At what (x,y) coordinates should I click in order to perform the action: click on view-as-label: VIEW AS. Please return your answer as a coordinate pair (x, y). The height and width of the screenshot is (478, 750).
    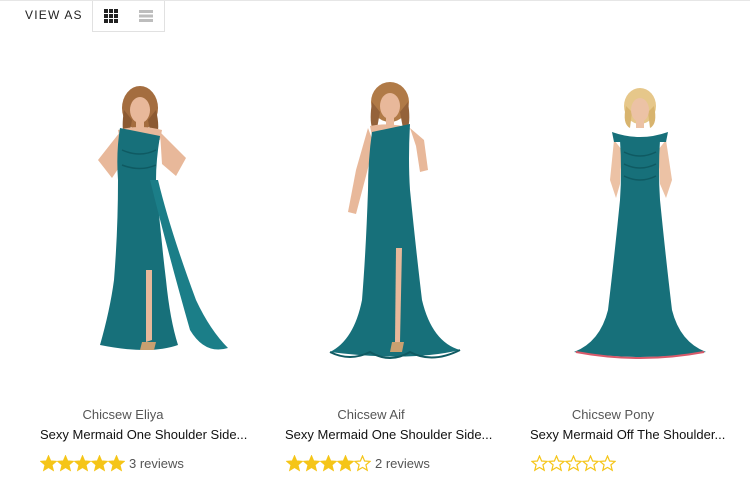
    Looking at the image, I should click on (54, 15).